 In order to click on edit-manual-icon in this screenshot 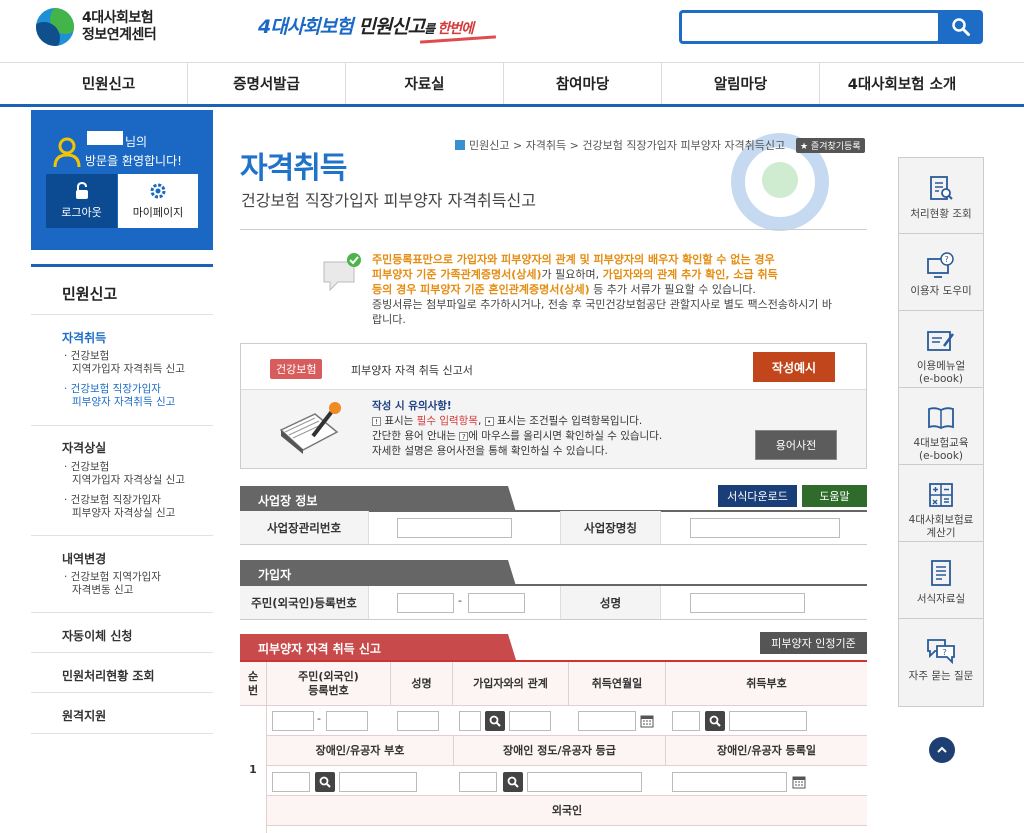, I will do `click(940, 341)`.